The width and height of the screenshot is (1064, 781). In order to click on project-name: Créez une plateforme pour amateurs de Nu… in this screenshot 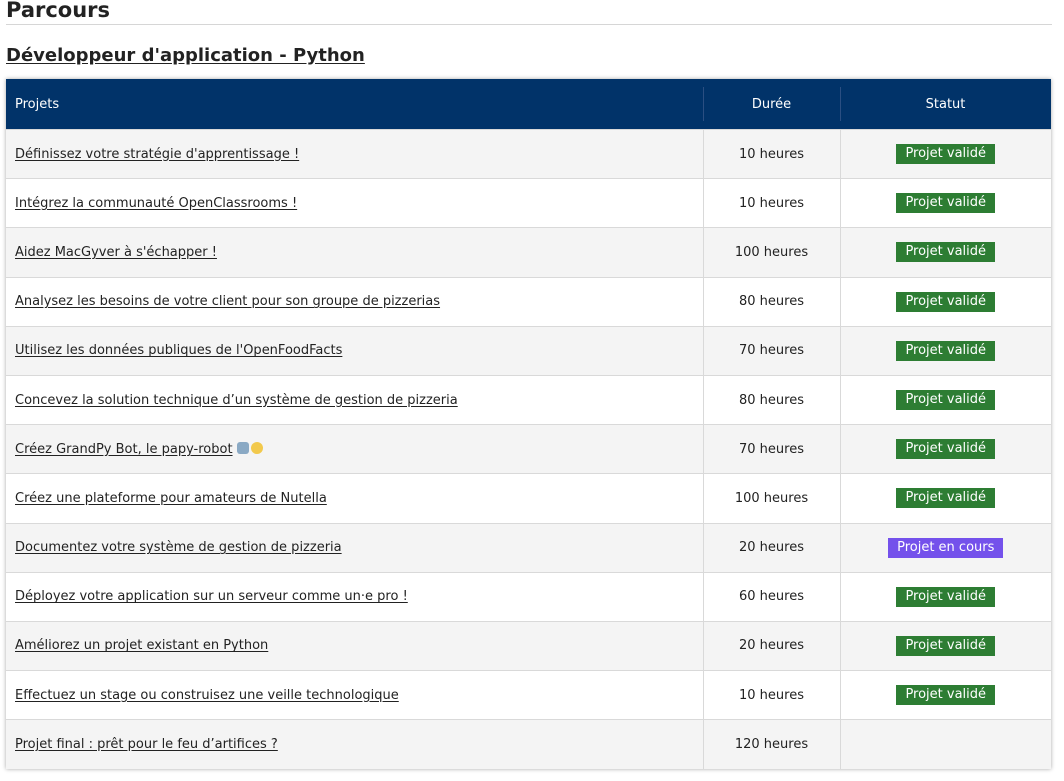, I will do `click(171, 498)`.